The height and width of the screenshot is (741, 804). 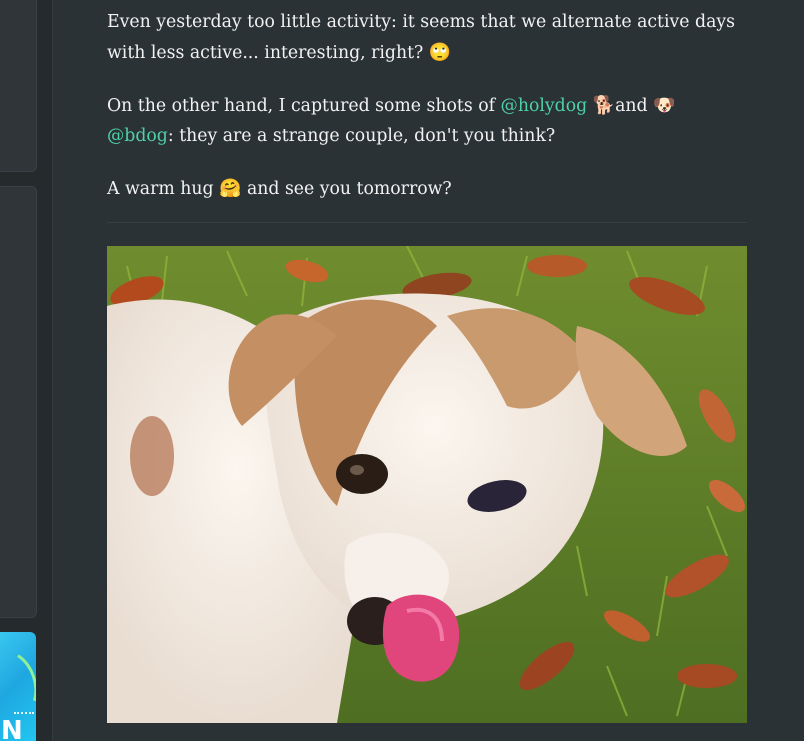 I want to click on paragraph-3-text-start: A warm hug, so click(x=160, y=189).